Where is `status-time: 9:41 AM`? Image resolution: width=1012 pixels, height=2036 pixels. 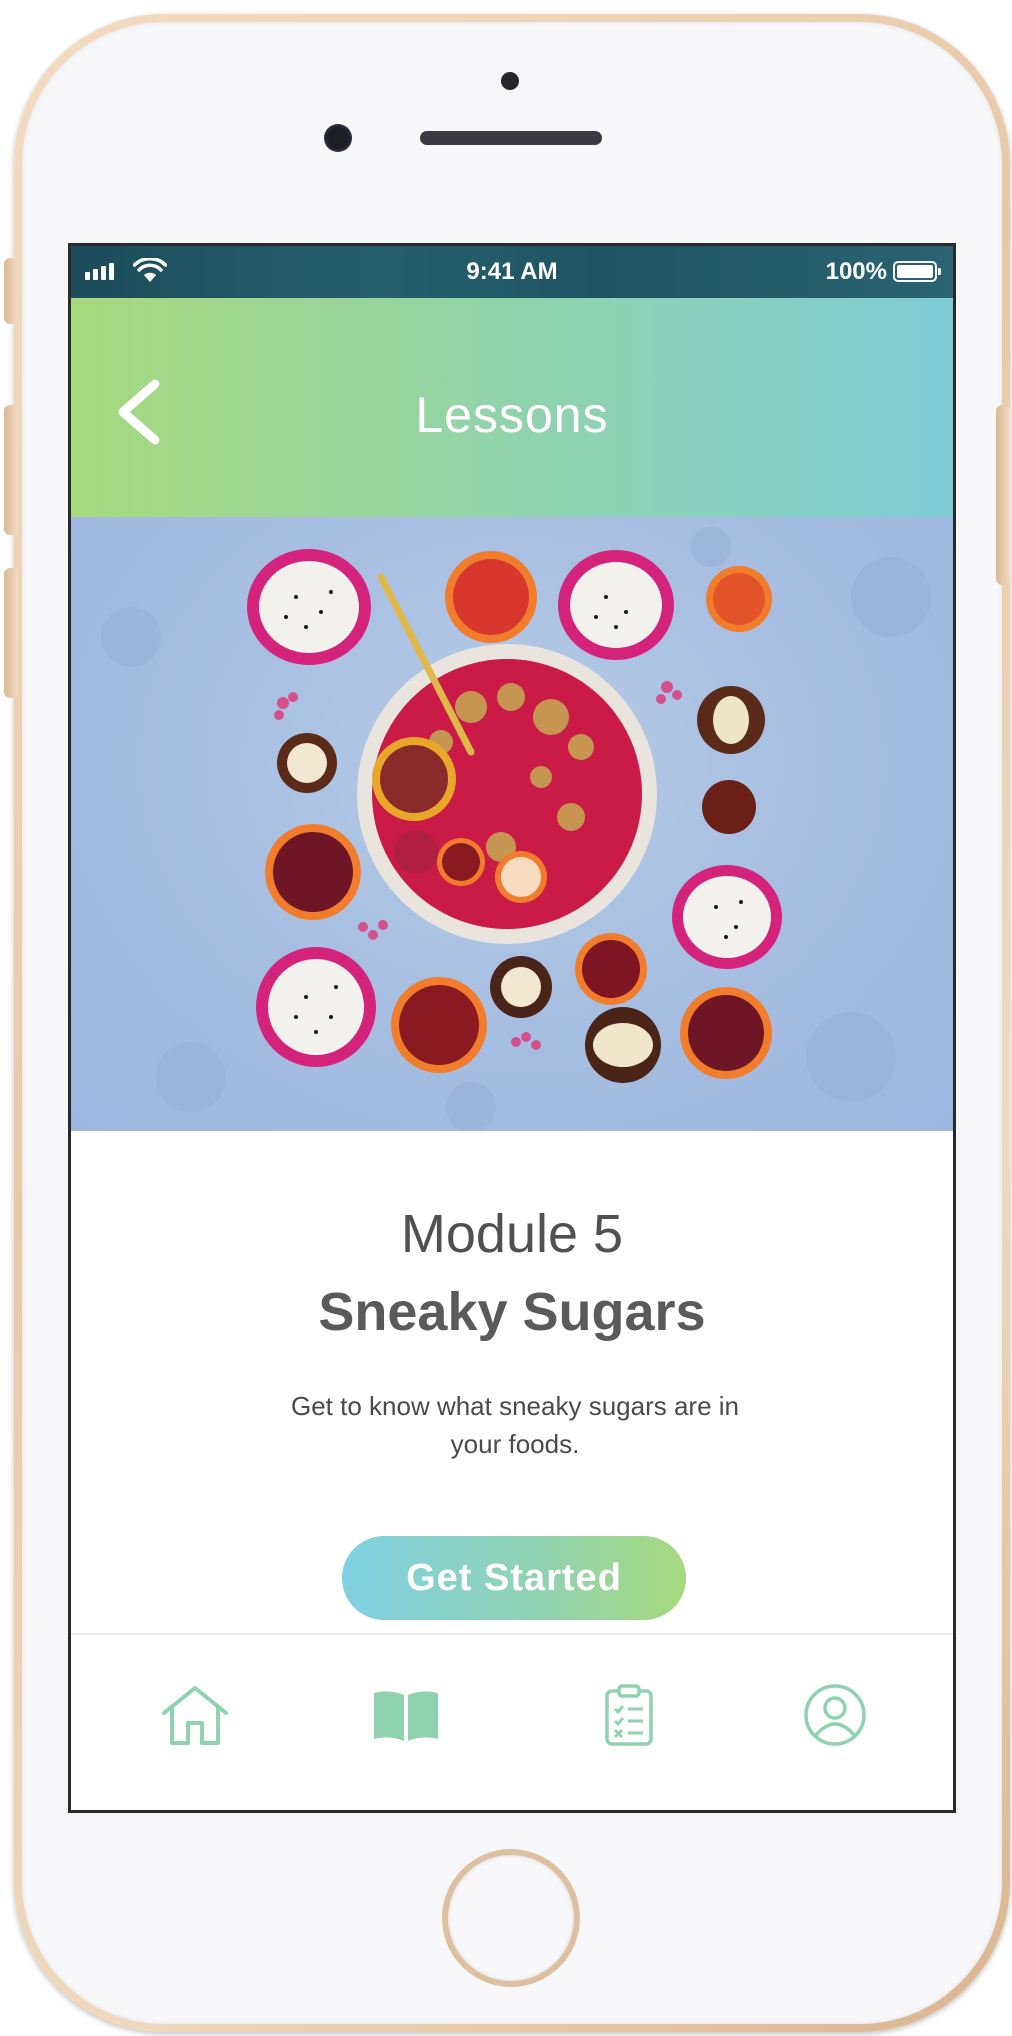
status-time: 9:41 AM is located at coordinates (512, 271).